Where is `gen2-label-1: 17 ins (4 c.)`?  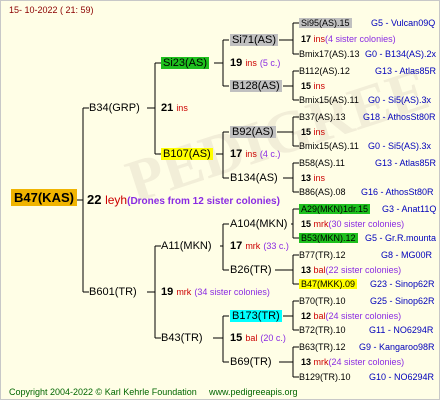 gen2-label-1: 17 ins (4 c.) is located at coordinates (255, 154).